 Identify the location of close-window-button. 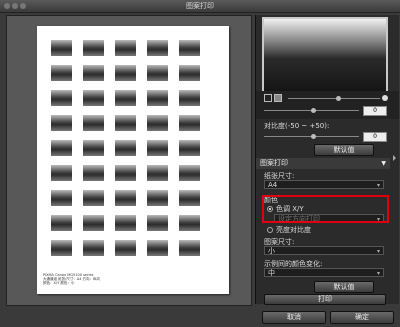
(7, 6).